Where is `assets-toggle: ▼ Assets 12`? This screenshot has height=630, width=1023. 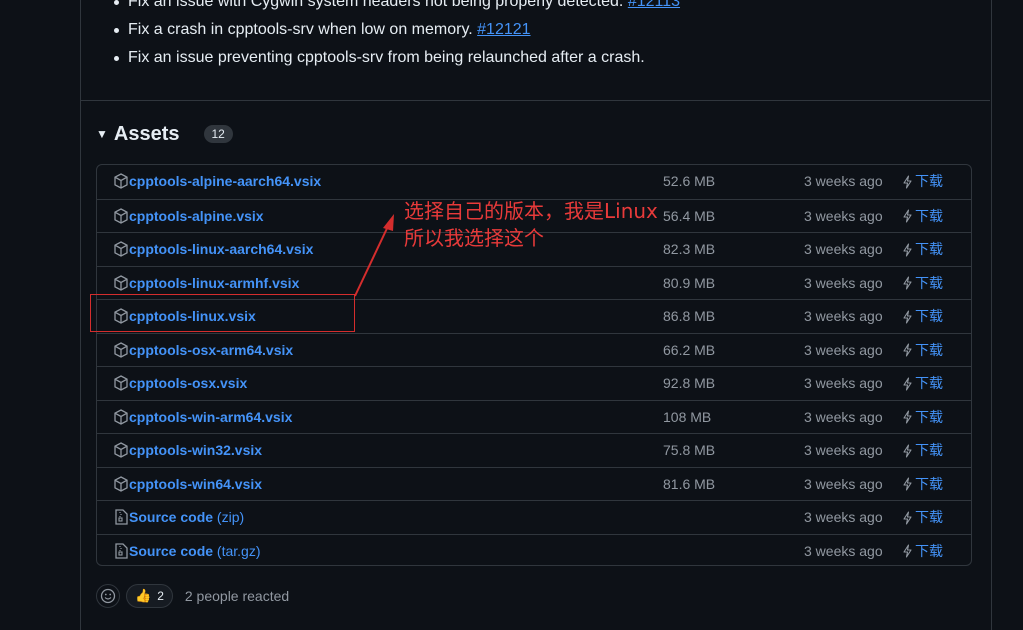 assets-toggle: ▼ Assets 12 is located at coordinates (164, 134).